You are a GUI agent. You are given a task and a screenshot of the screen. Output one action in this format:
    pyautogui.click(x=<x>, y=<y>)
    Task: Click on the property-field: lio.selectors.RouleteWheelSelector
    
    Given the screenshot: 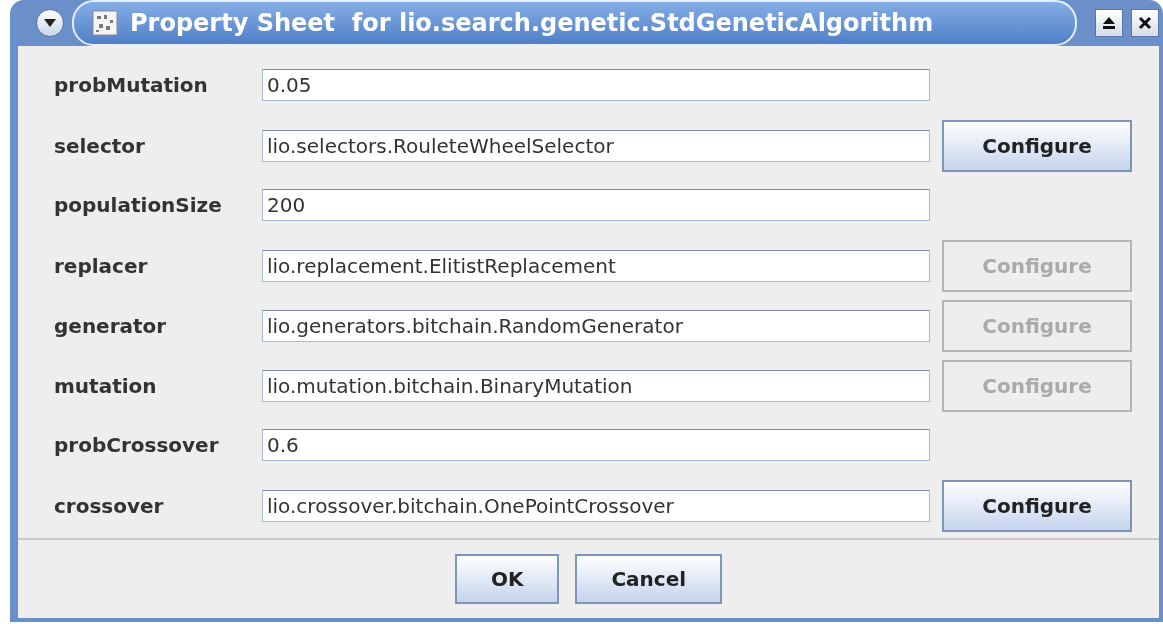 What is the action you would take?
    pyautogui.click(x=596, y=146)
    